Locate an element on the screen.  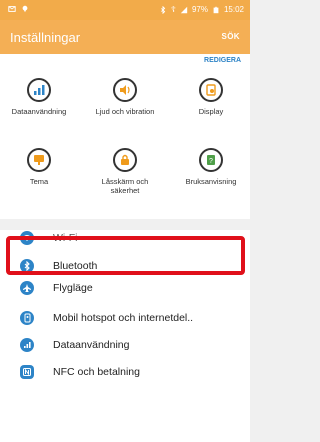
setting-wifi: Wi-Fi is located at coordinates (125, 241).